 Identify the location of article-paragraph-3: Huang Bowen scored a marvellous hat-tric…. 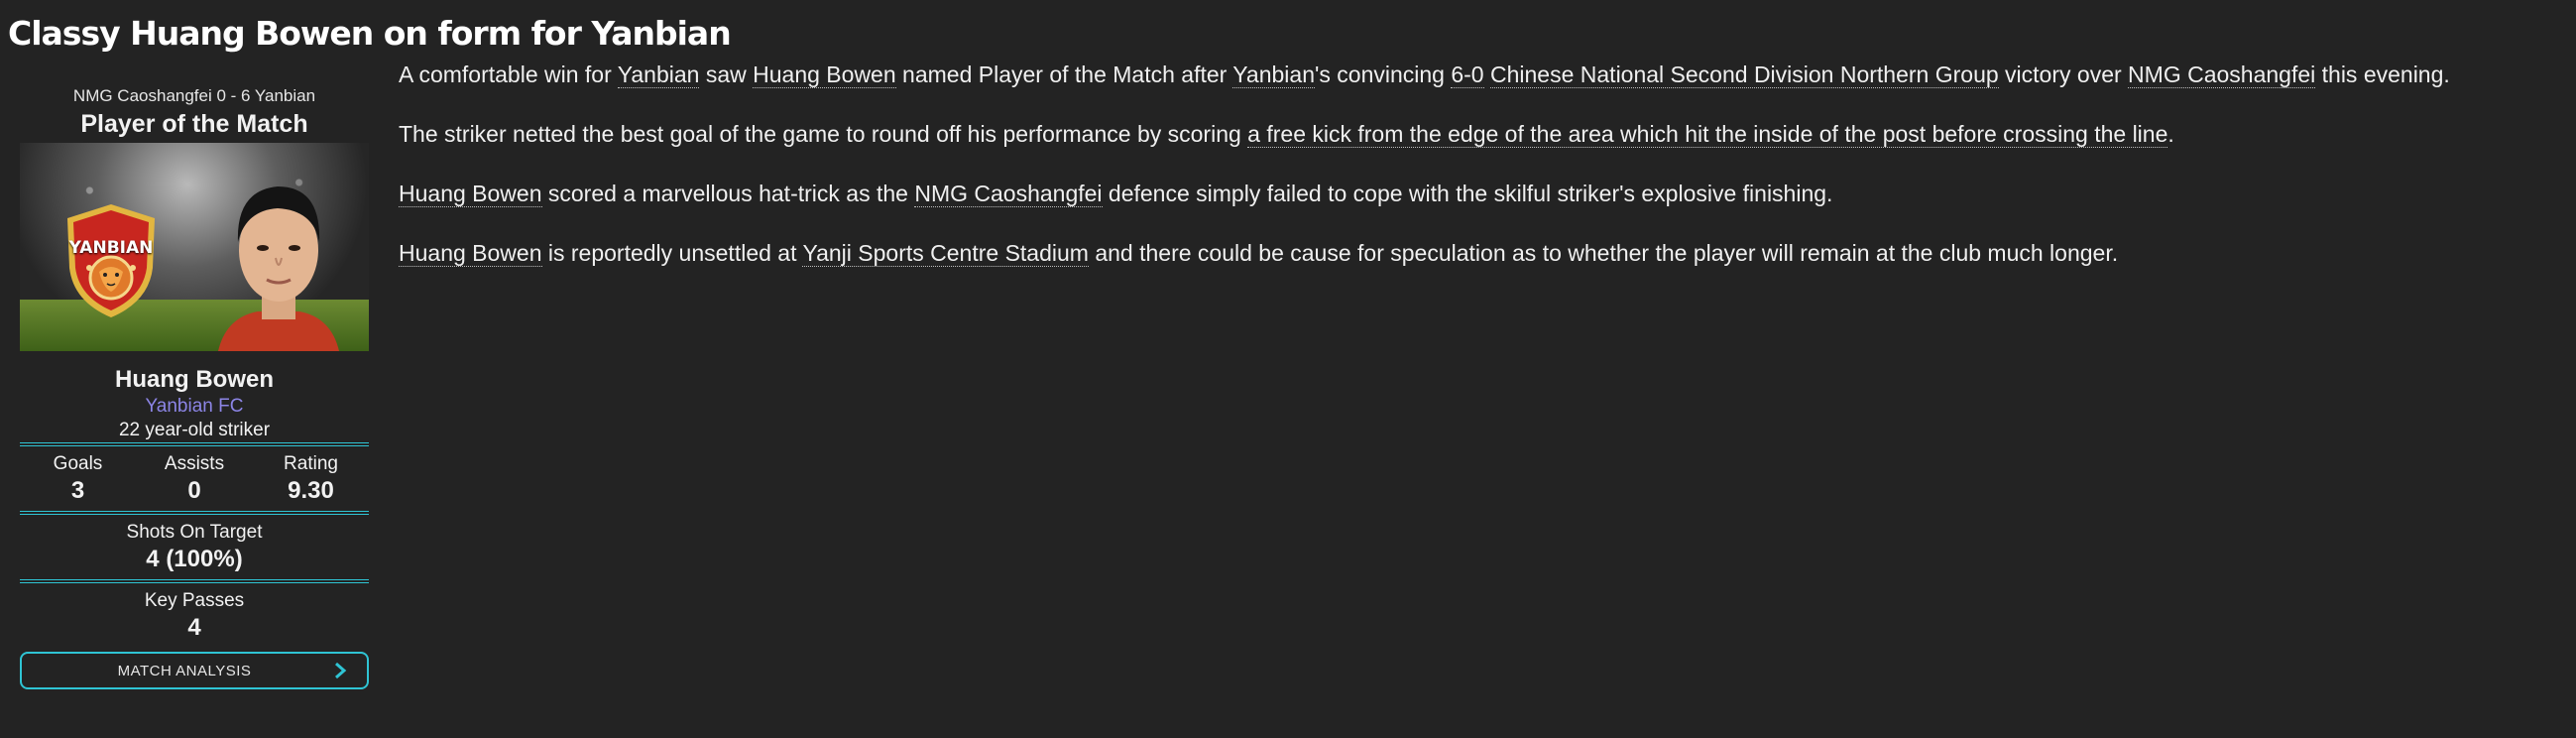
(1485, 193).